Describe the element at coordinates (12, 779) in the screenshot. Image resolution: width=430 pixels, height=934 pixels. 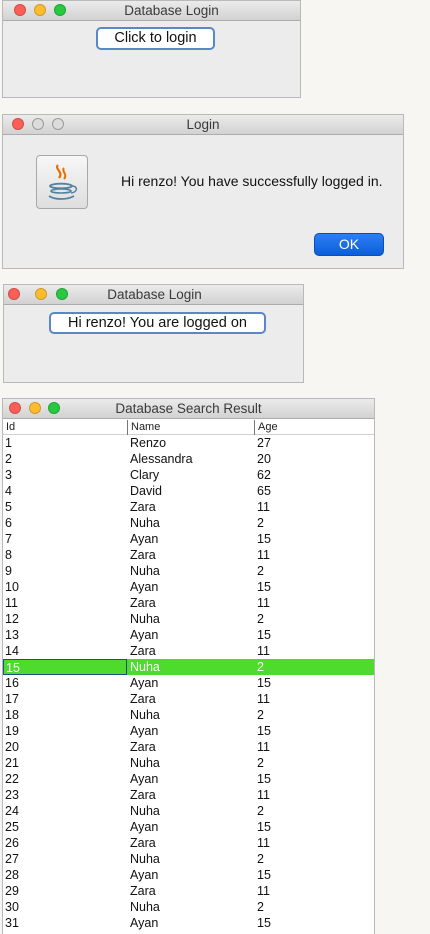
I see `cell-id: 22` at that location.